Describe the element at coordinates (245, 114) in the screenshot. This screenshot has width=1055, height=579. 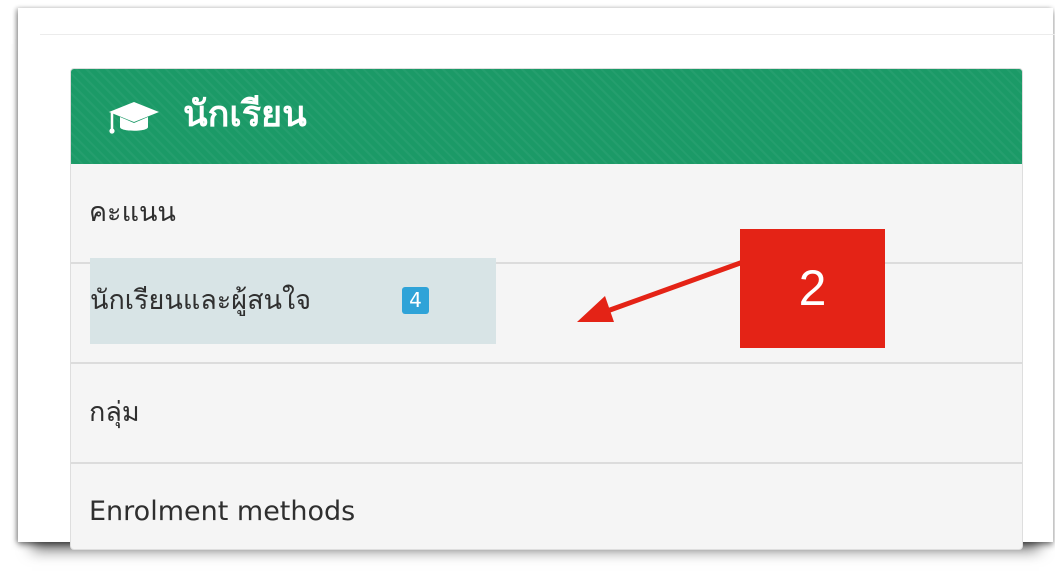
I see `block-title: นักเรียน` at that location.